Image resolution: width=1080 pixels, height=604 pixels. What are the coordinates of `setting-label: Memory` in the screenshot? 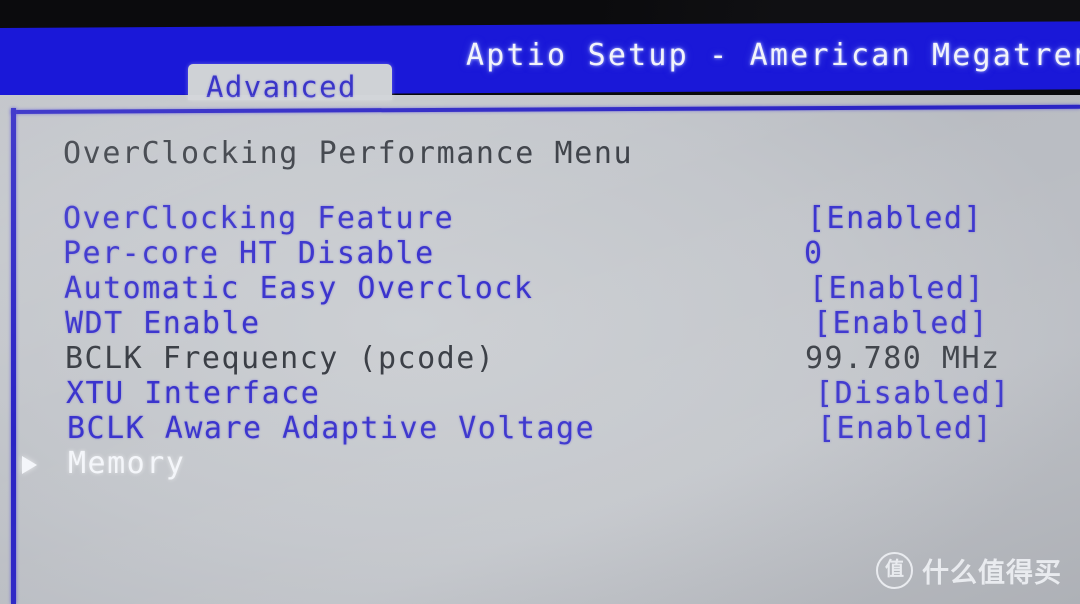 It's located at (127, 463).